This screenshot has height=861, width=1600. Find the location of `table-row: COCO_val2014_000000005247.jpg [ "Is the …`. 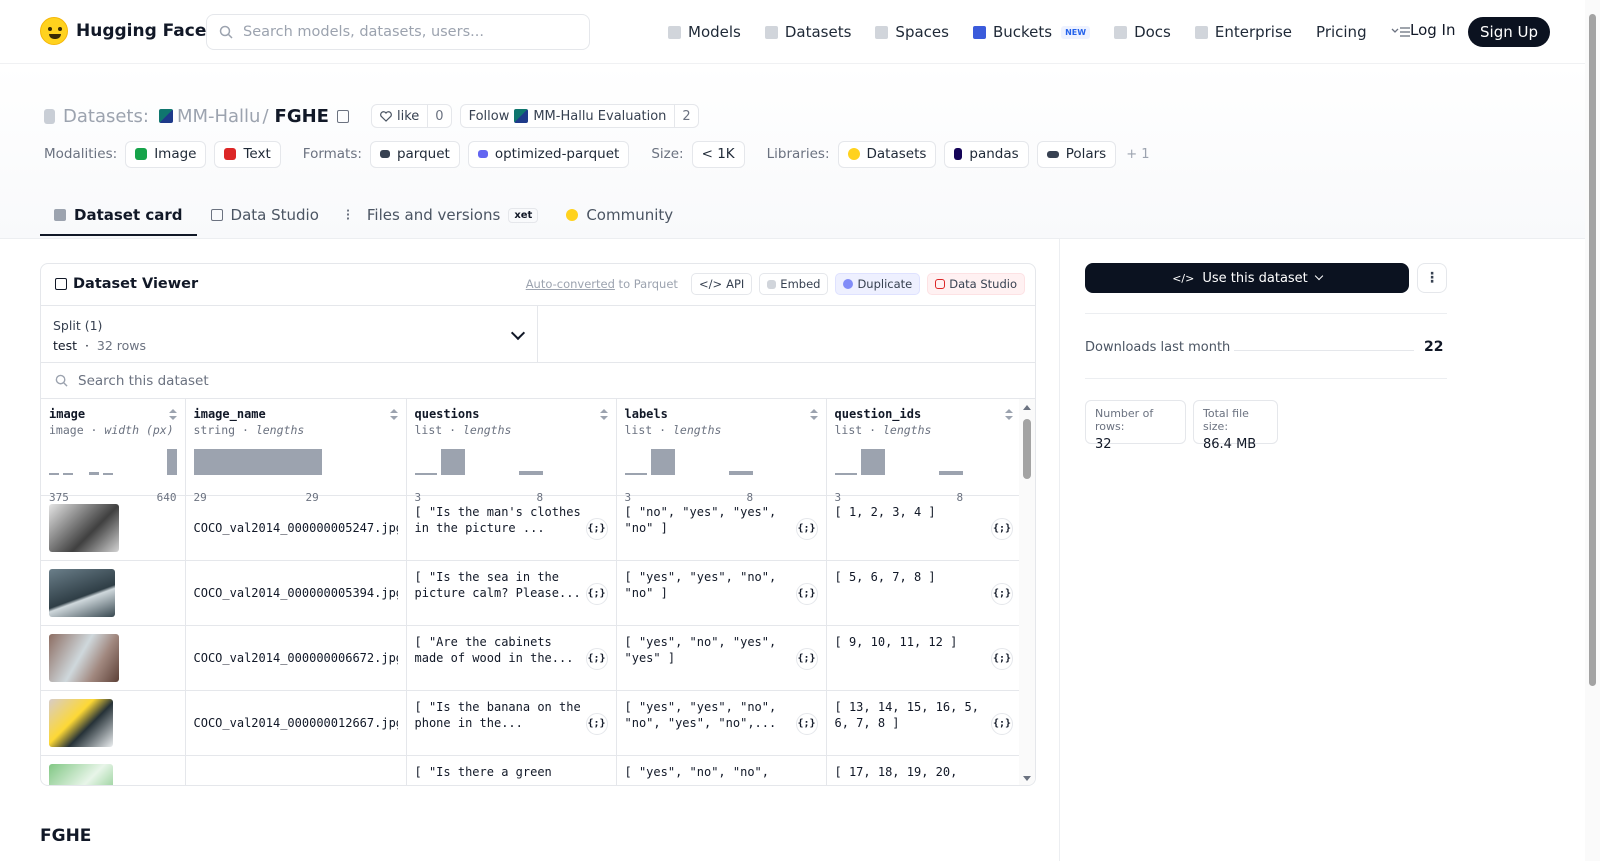

table-row: COCO_val2014_000000005247.jpg [ "Is the … is located at coordinates (531, 528).